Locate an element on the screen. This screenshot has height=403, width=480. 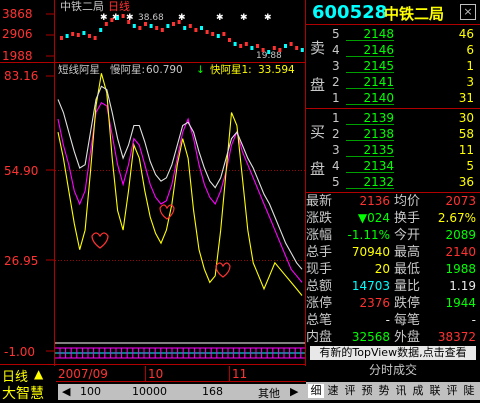
stat-value: 32568 is located at coordinates (370, 337).